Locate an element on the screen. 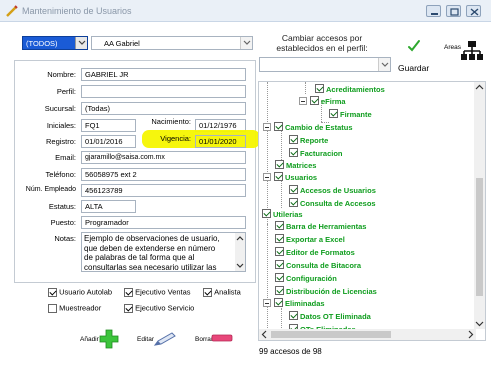 Image resolution: width=491 pixels, height=372 pixels. scroll-down-icon is located at coordinates (479, 324).